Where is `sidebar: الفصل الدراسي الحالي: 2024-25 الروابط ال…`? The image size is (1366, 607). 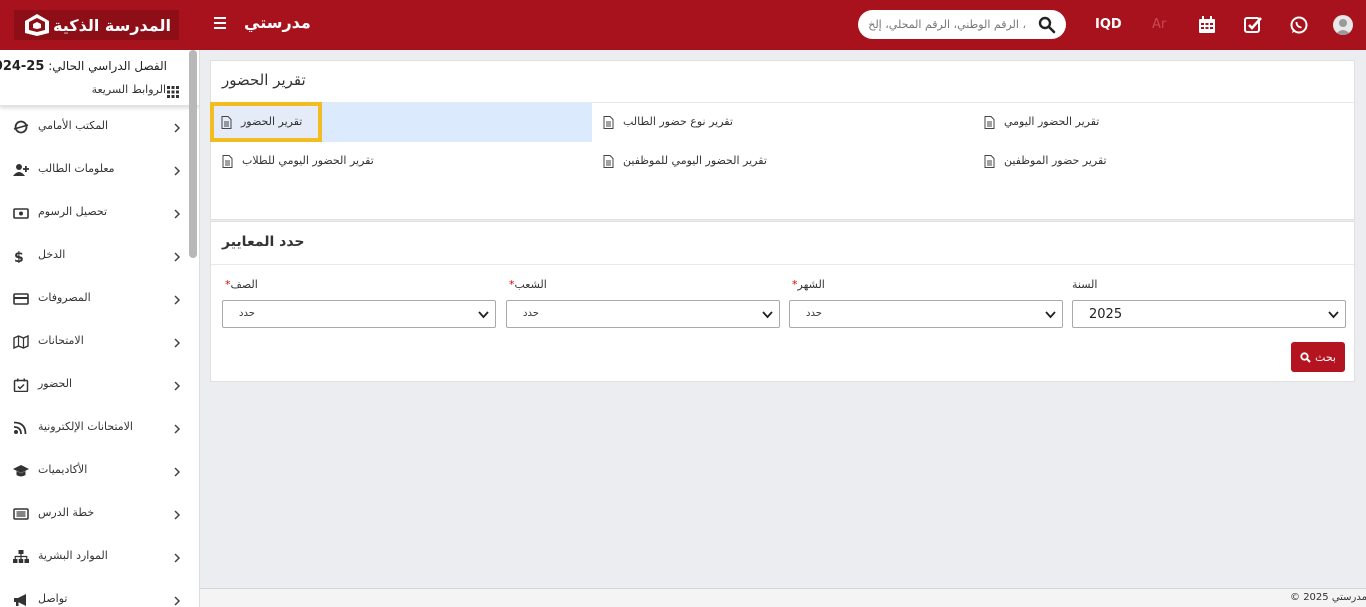 sidebar: الفصل الدراسي الحالي: 2024-25 الروابط ال… is located at coordinates (100, 328).